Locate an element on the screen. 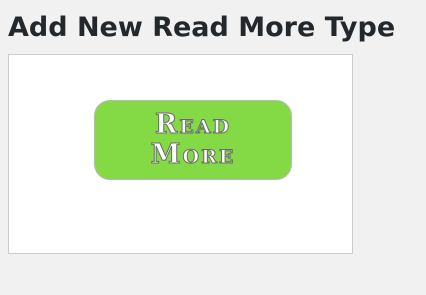 The height and width of the screenshot is (295, 426). read-more-label: Read More is located at coordinates (193, 139).